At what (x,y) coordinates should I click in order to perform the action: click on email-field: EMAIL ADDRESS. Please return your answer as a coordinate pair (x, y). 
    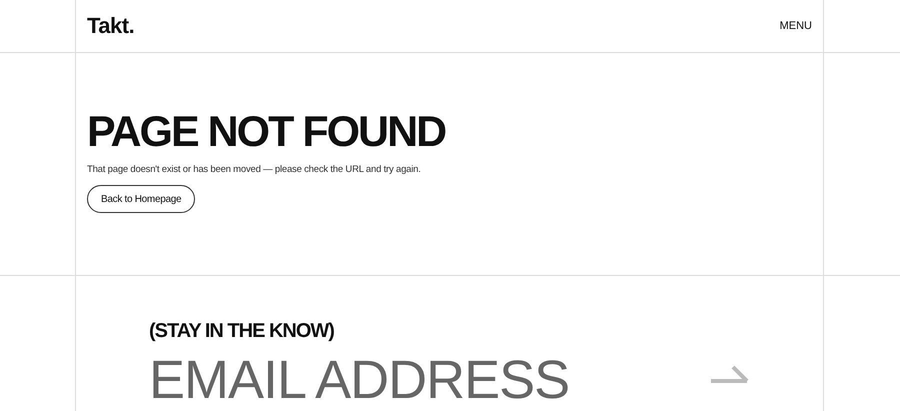
    Looking at the image, I should click on (399, 380).